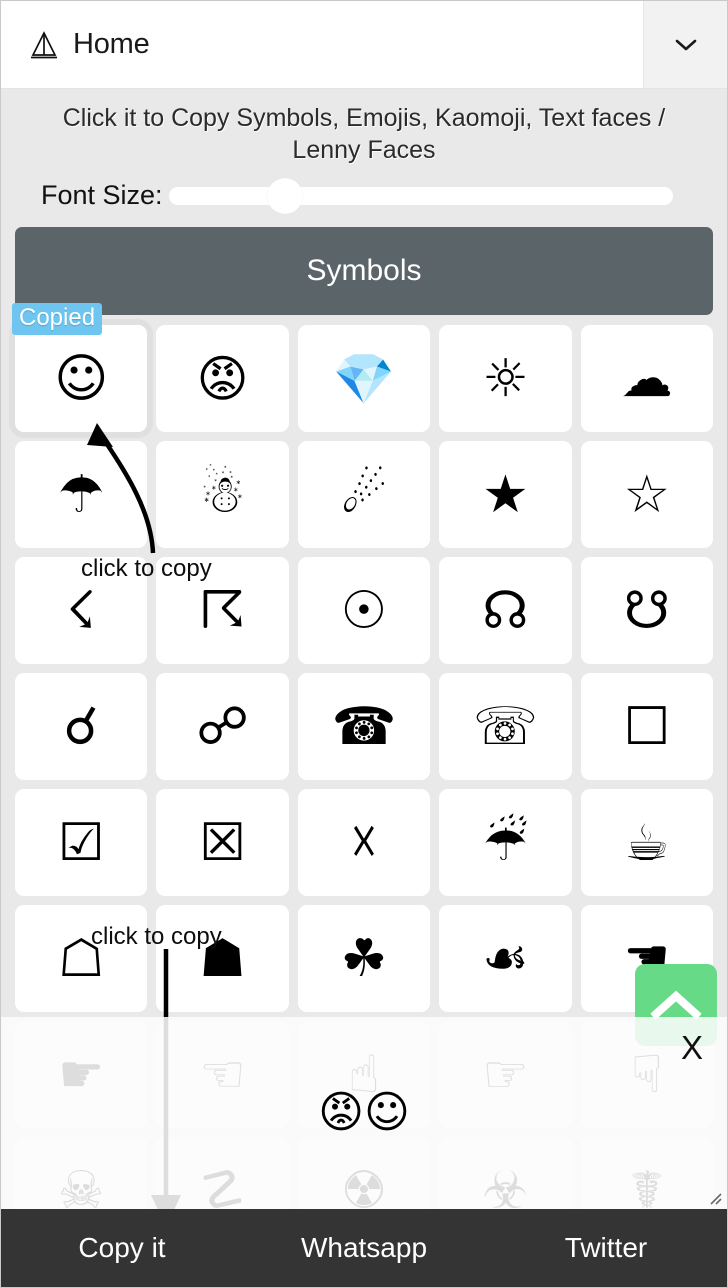 This screenshot has height=1288, width=728. Describe the element at coordinates (715, 1198) in the screenshot. I see `resize-handle` at that location.